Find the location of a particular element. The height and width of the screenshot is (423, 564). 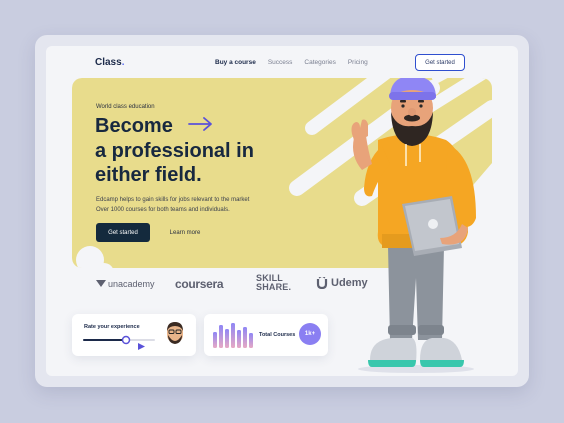

headline-line-3: either field. is located at coordinates (148, 175).